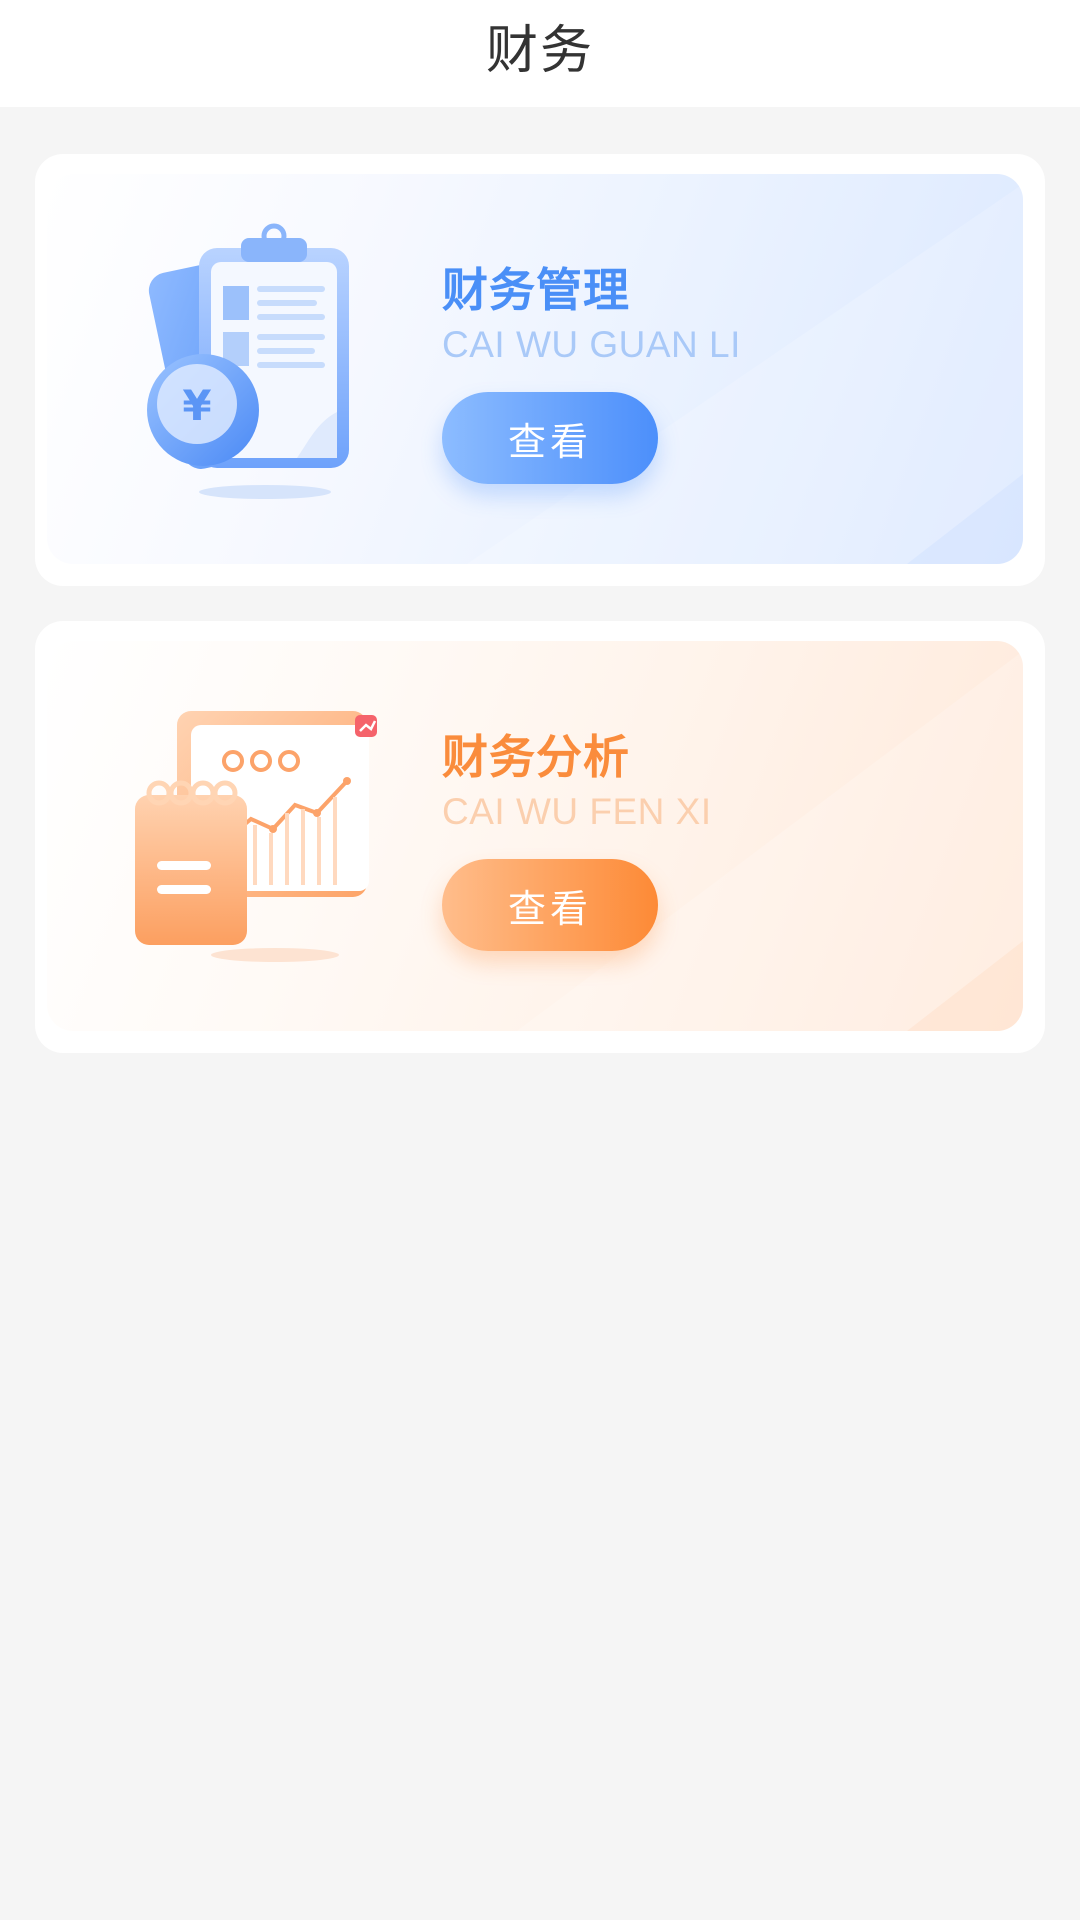  Describe the element at coordinates (591, 344) in the screenshot. I see `card-subtitle: CAI WU GUAN LI` at that location.